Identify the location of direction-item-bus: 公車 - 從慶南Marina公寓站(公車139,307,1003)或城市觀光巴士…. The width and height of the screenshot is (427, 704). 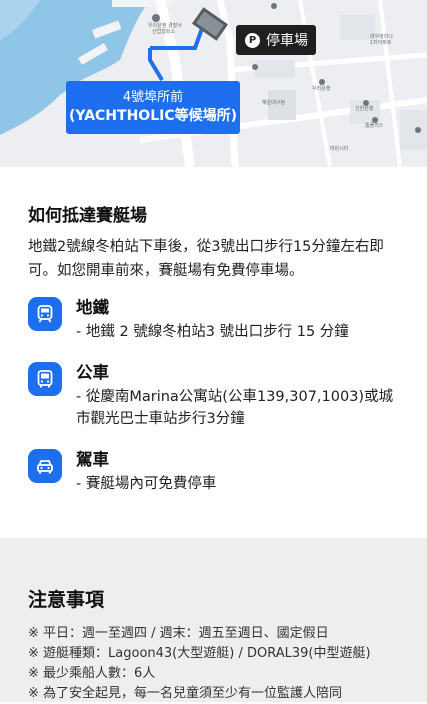
(218, 397).